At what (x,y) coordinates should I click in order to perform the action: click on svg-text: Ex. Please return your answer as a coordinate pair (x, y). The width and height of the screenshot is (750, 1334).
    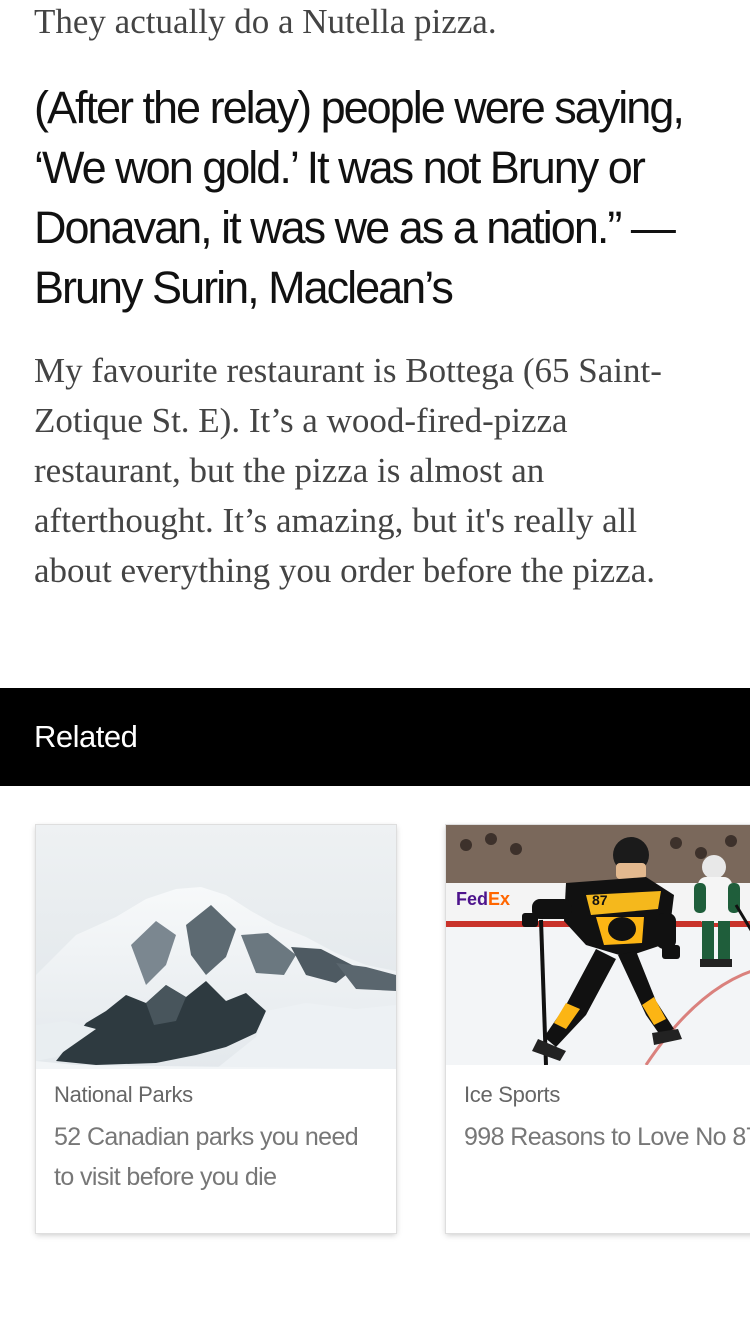
    Looking at the image, I should click on (499, 899).